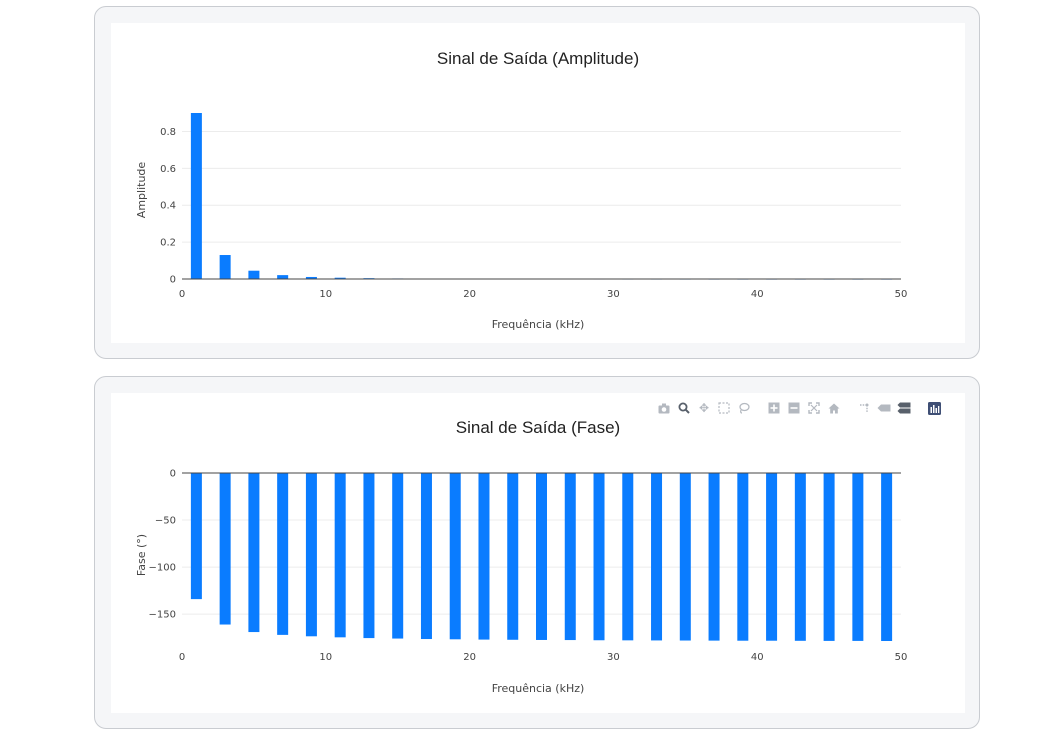 The width and height of the screenshot is (1061, 736). I want to click on pan-icon: ✥, so click(704, 408).